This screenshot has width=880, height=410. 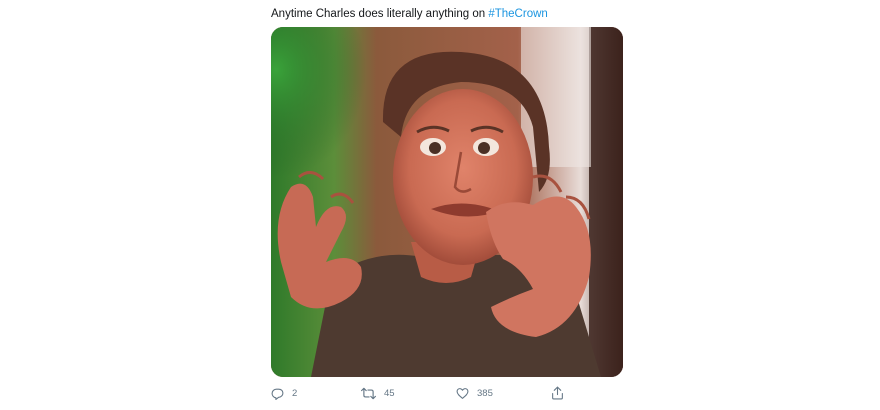 What do you see at coordinates (517, 14) in the screenshot?
I see `hashtag-link: #TheCrown` at bounding box center [517, 14].